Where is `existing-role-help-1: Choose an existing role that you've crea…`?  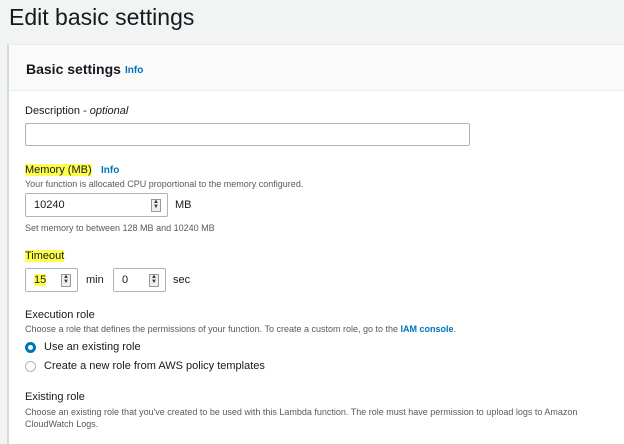
existing-role-help-1: Choose an existing role that you've crea… is located at coordinates (301, 412).